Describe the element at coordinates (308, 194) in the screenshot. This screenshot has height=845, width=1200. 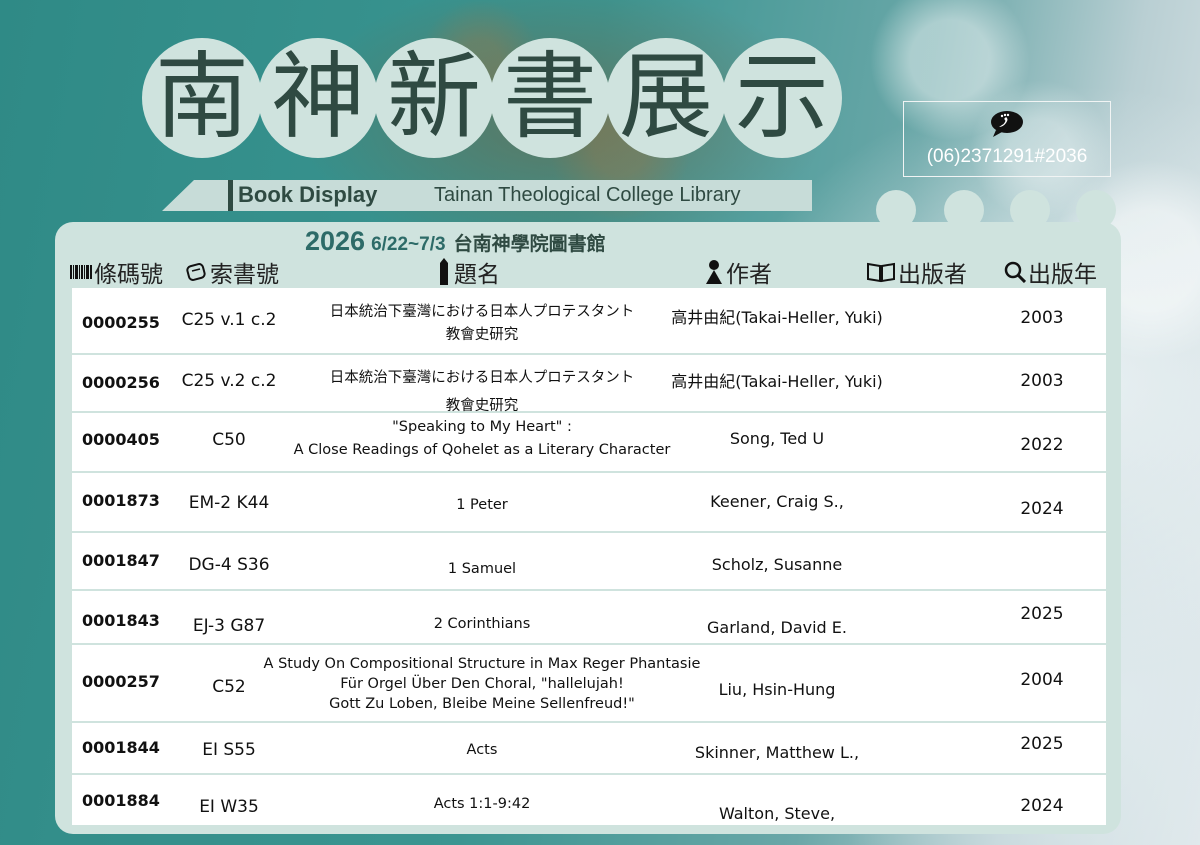
I see `banner-book-display: Book Display` at that location.